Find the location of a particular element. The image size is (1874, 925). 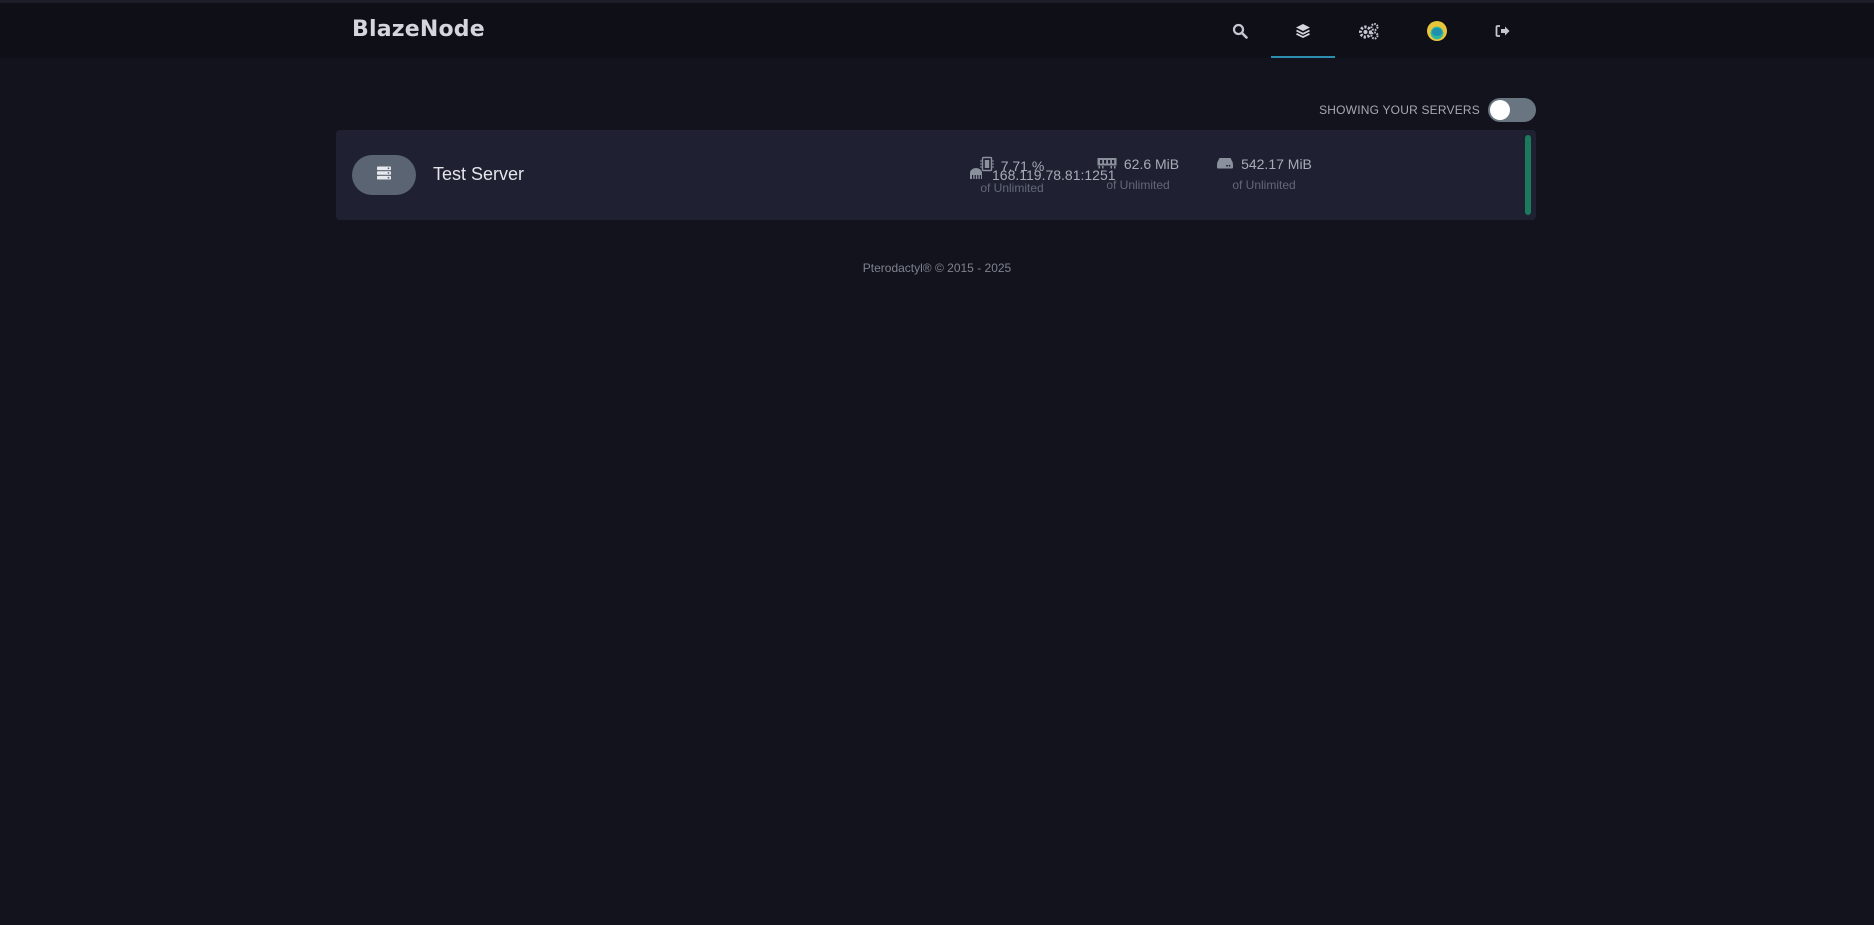

server-status-indicator is located at coordinates (1528, 175).